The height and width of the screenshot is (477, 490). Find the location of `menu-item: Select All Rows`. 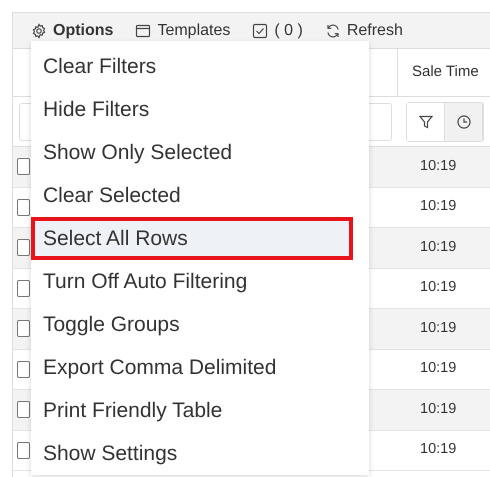

menu-item: Select All Rows is located at coordinates (192, 238).